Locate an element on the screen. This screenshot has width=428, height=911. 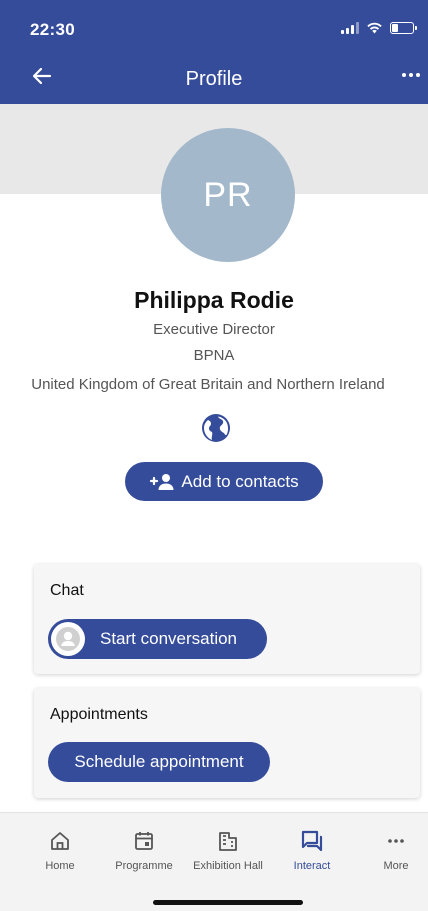
home-icon is located at coordinates (60, 841).